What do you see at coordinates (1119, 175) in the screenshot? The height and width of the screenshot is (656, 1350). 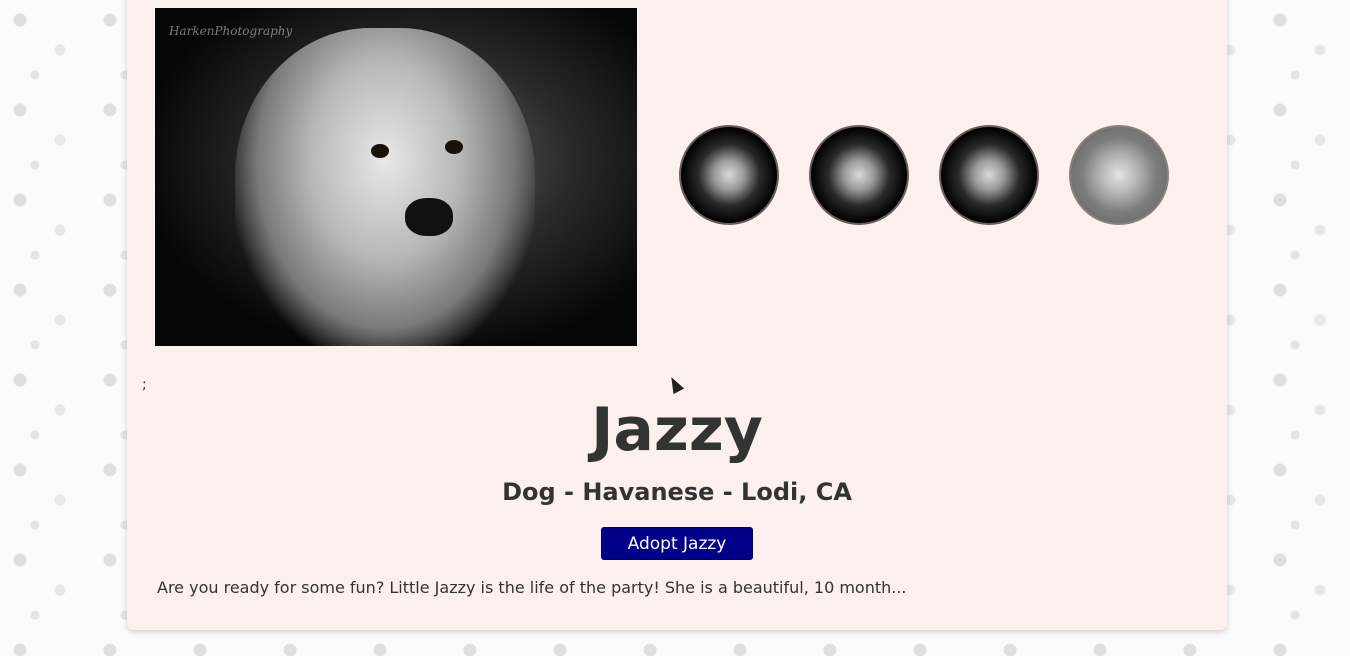 I see `thumbnail-4-active` at bounding box center [1119, 175].